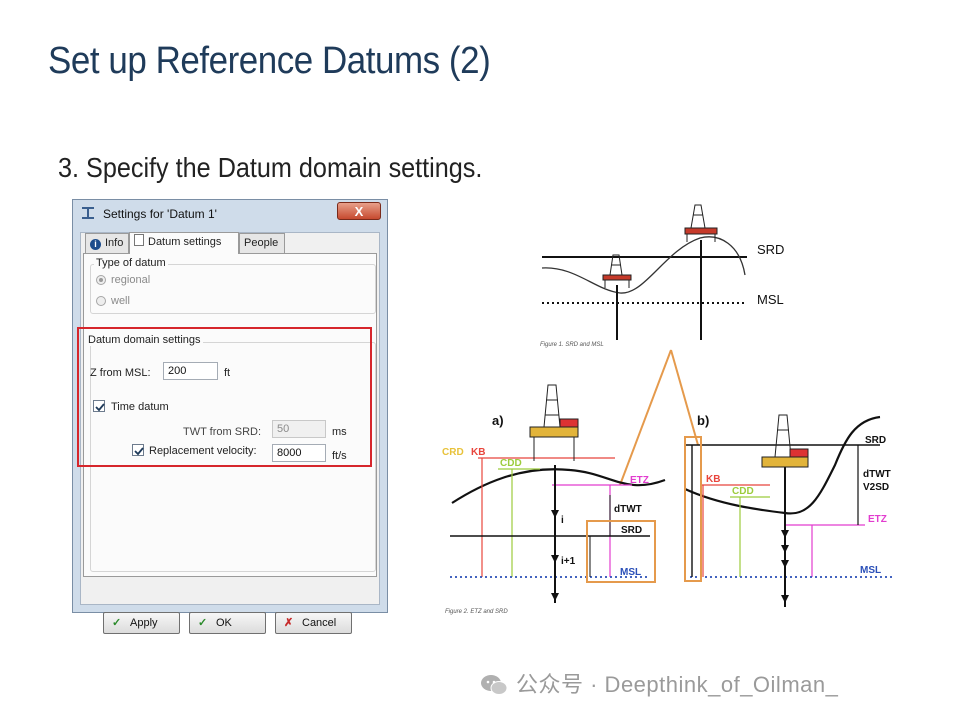  What do you see at coordinates (568, 561) in the screenshot?
I see `i-plus-1-label: i+1` at bounding box center [568, 561].